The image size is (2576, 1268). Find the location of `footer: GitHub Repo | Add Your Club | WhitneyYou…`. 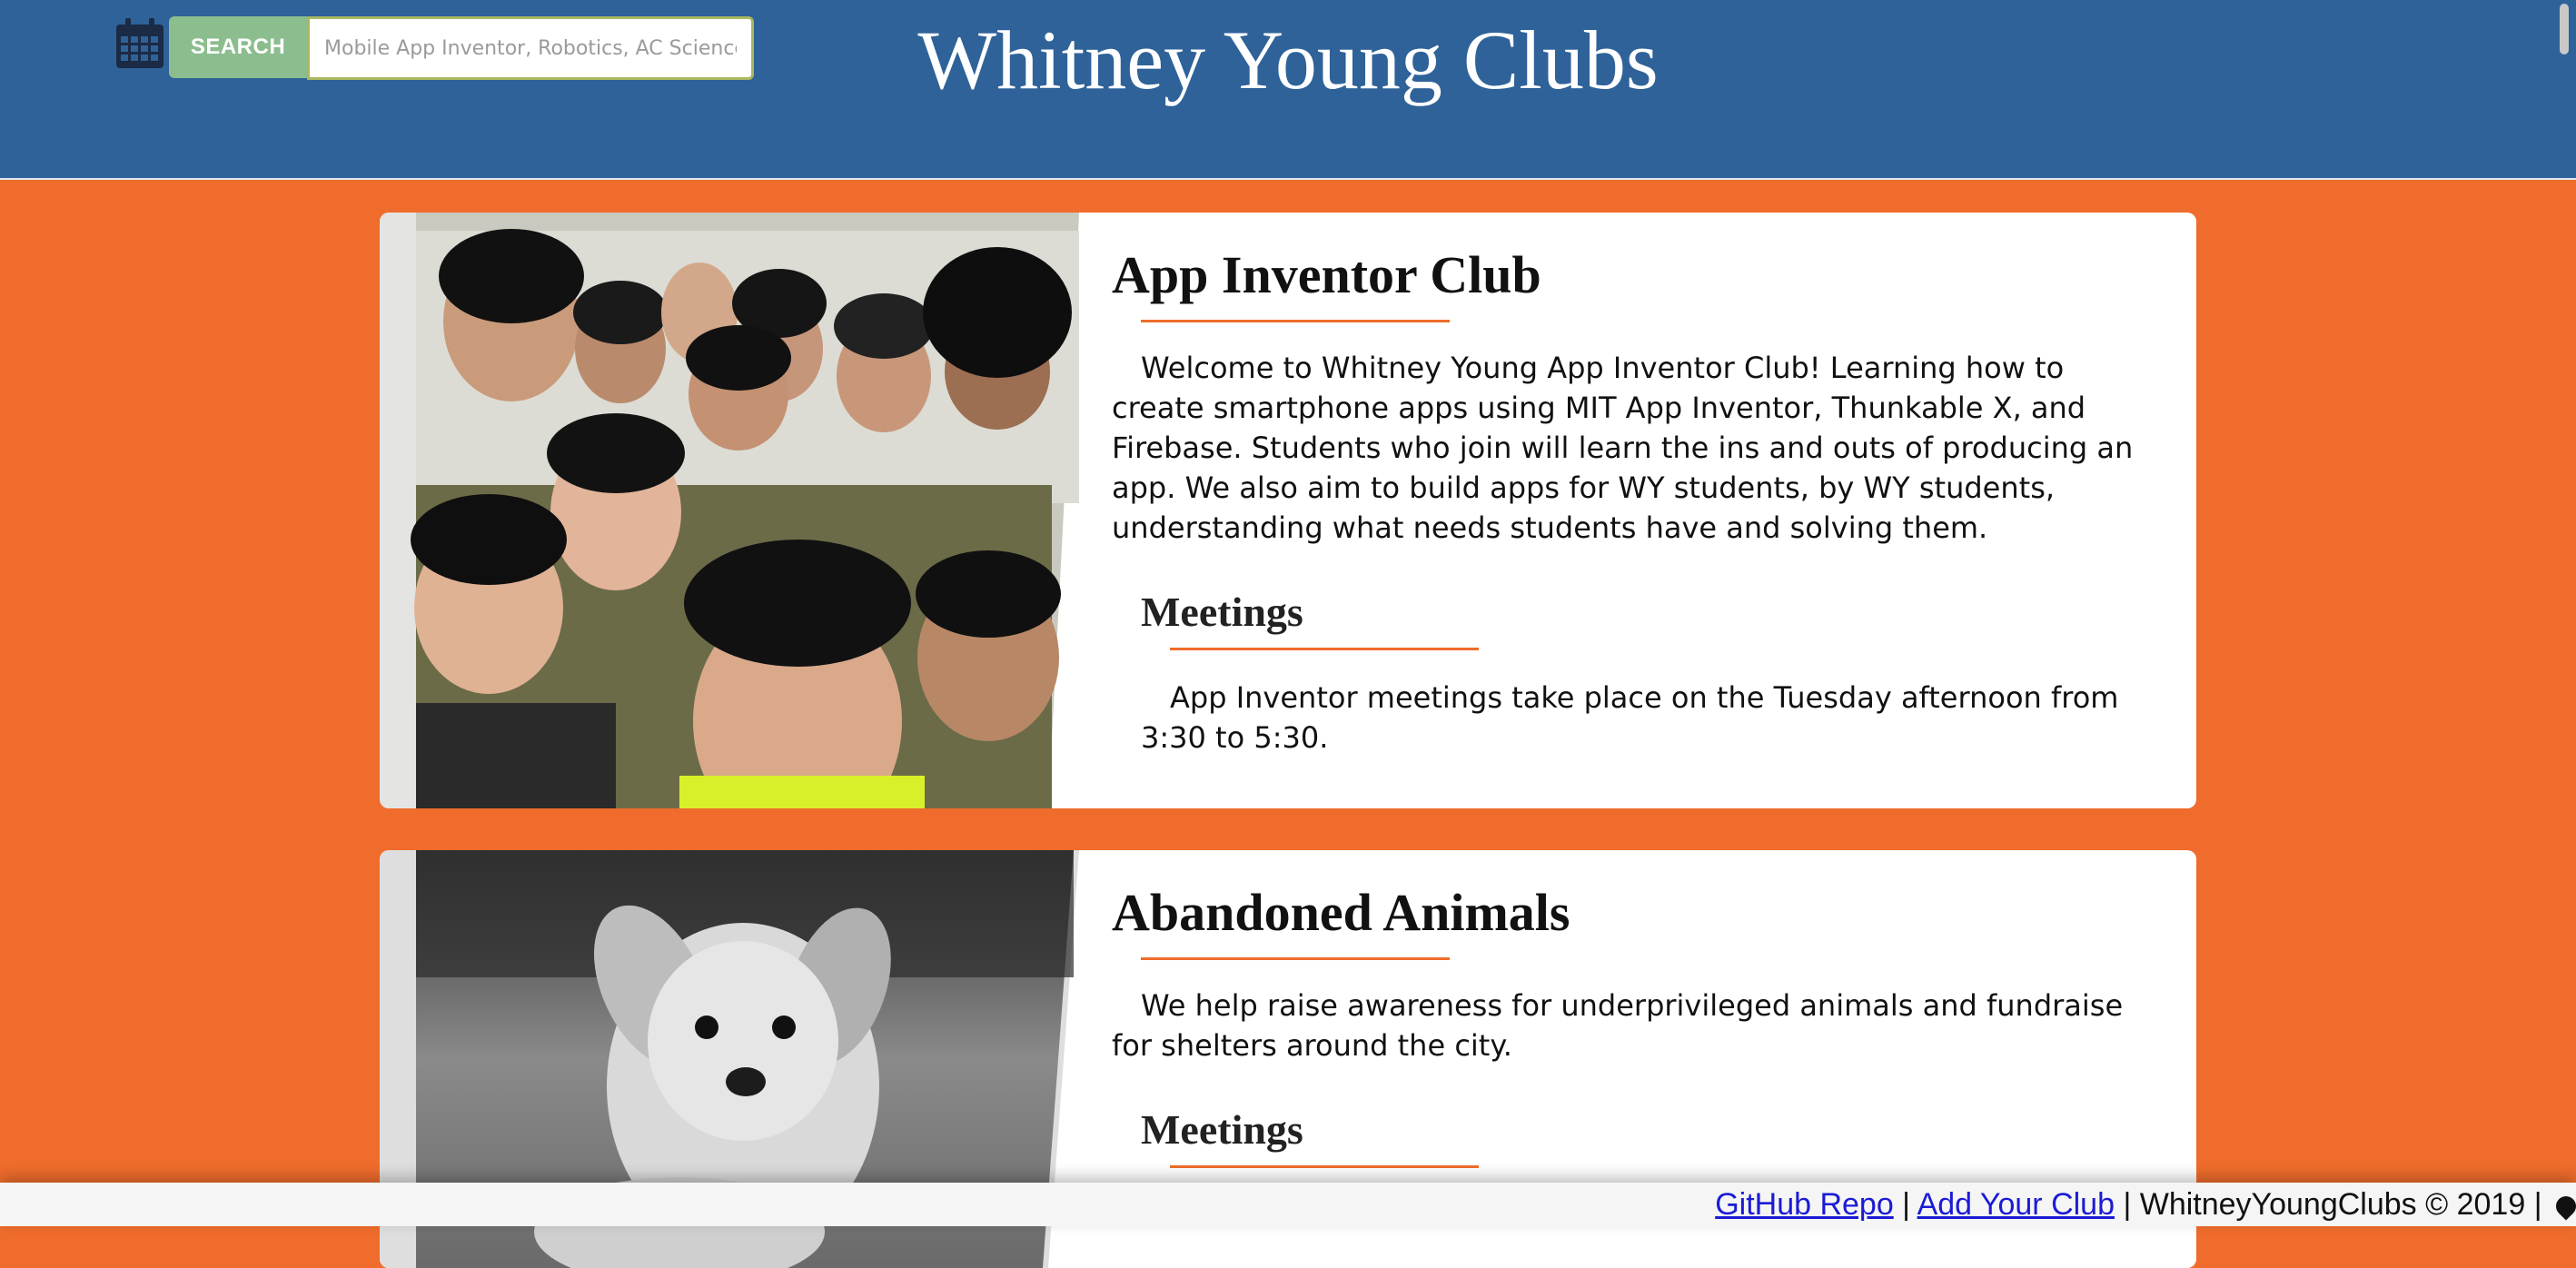

footer: GitHub Repo | Add Your Club | WhitneyYou… is located at coordinates (1288, 1204).